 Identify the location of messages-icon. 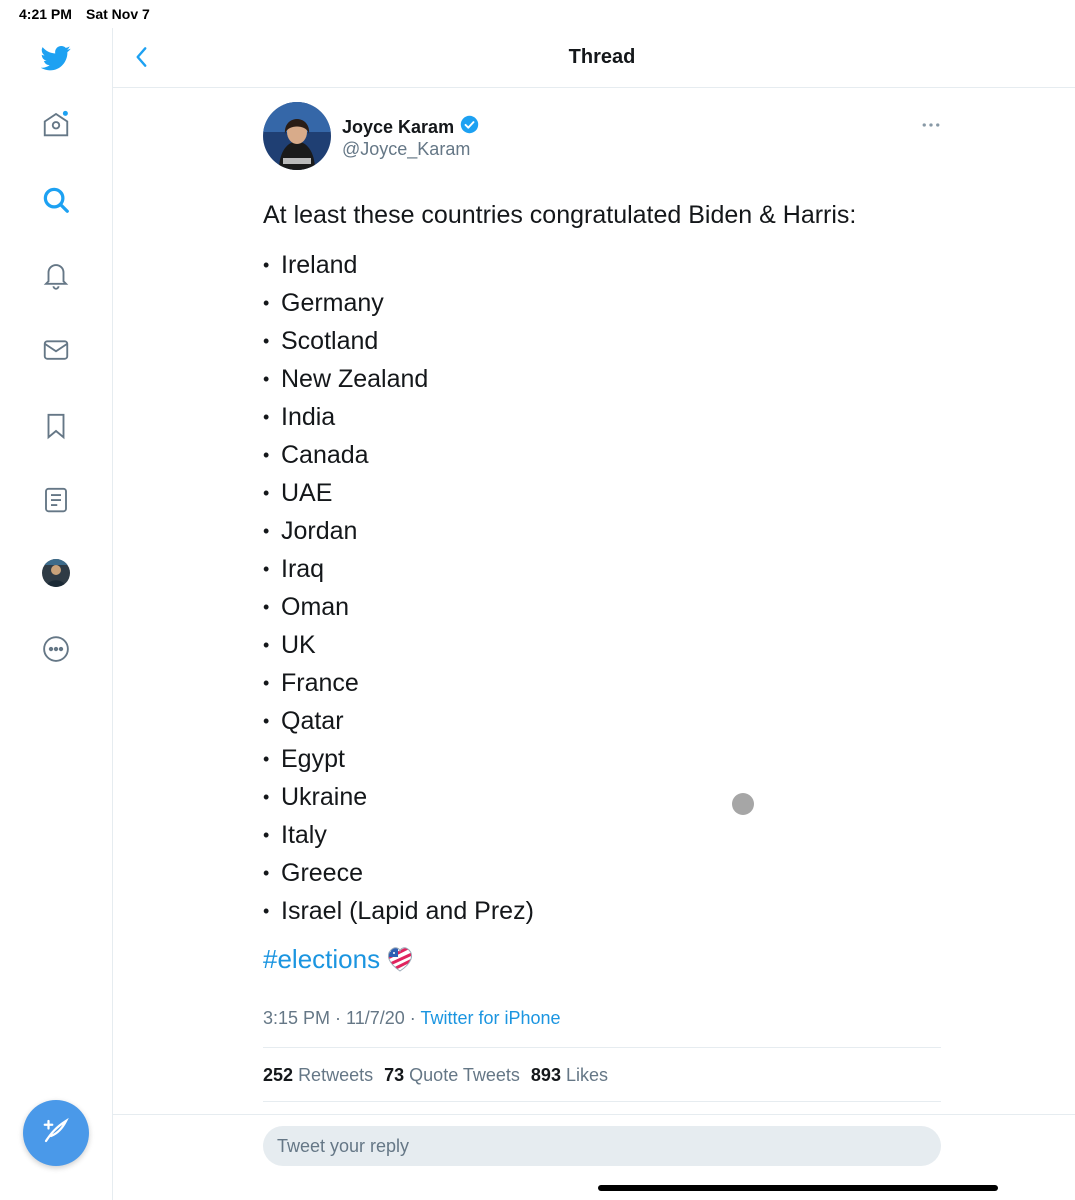
(56, 350).